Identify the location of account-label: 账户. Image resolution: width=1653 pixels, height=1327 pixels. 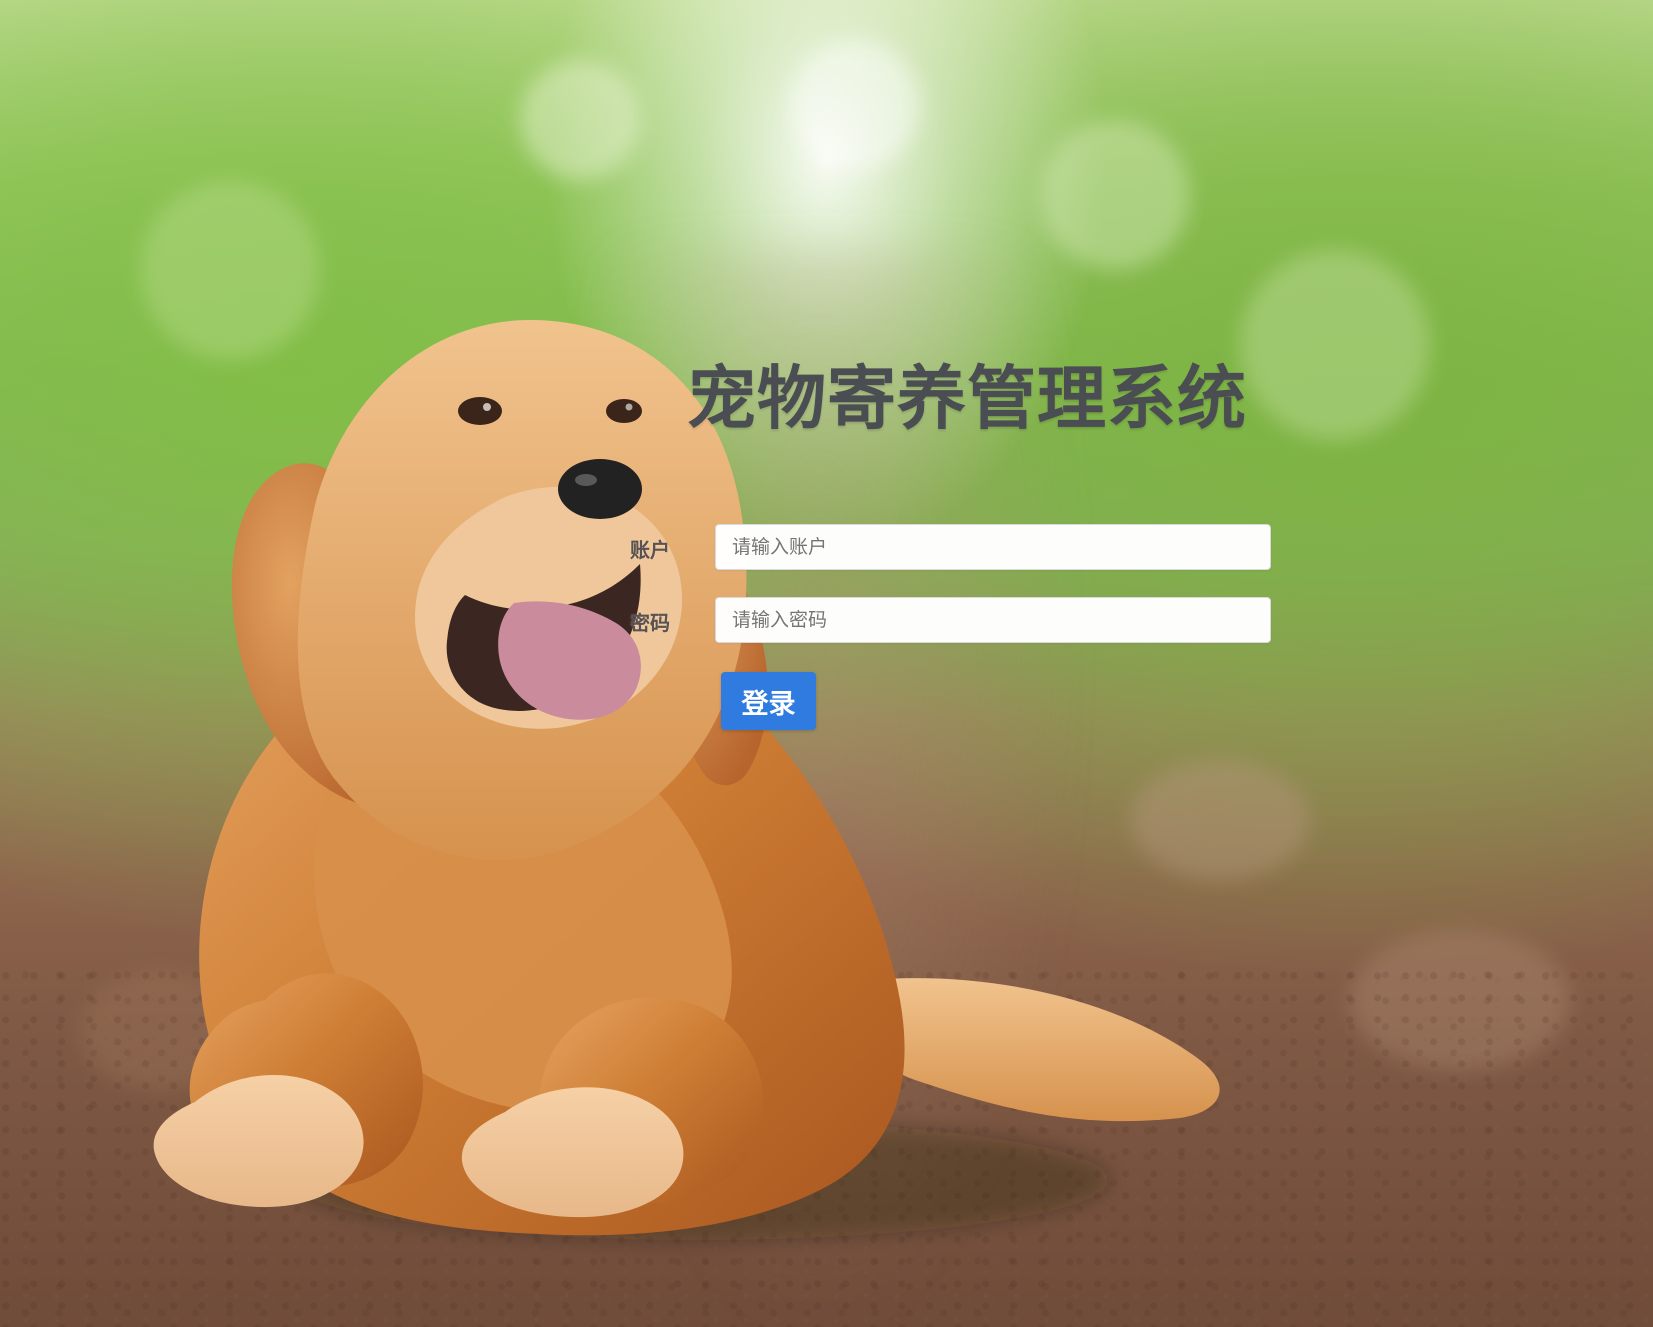
(650, 550).